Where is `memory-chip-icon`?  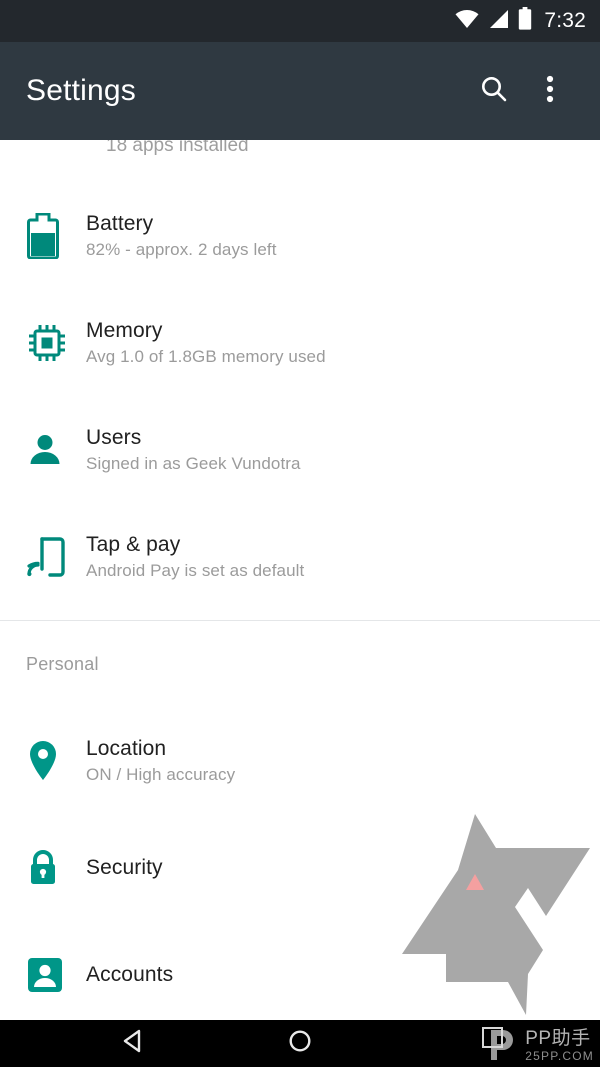 memory-chip-icon is located at coordinates (56, 343).